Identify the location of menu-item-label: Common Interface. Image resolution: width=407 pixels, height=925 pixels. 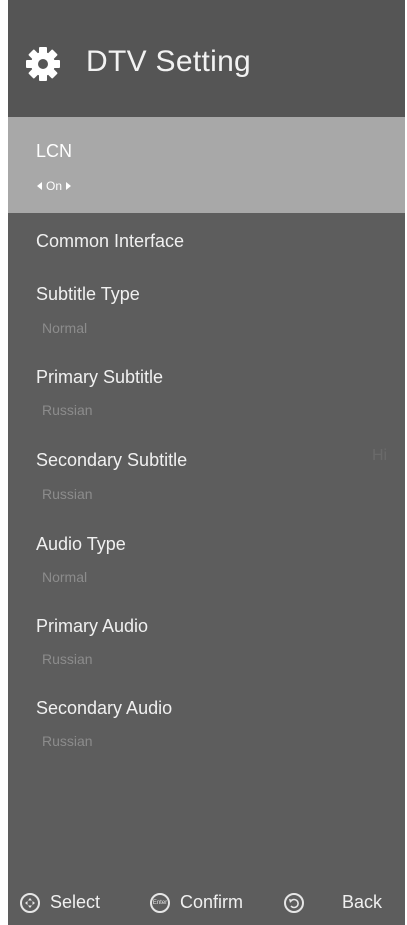
(110, 241).